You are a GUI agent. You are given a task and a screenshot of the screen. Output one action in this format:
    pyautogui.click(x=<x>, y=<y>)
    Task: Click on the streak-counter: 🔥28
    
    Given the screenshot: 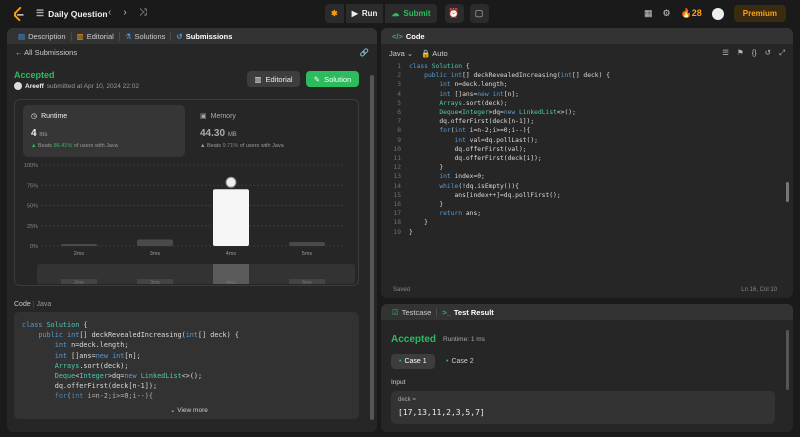 What is the action you would take?
    pyautogui.click(x=691, y=13)
    